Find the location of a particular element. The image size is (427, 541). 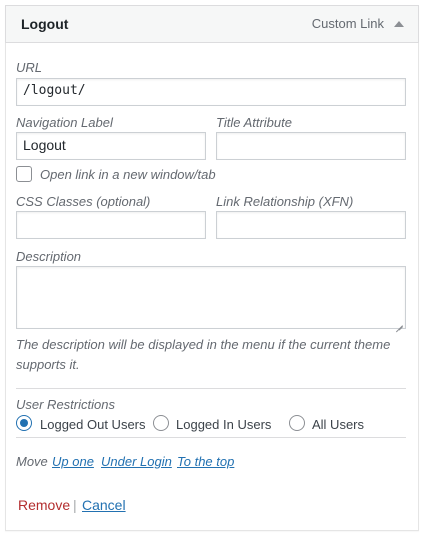

move-up-one-link: Up one is located at coordinates (73, 461).